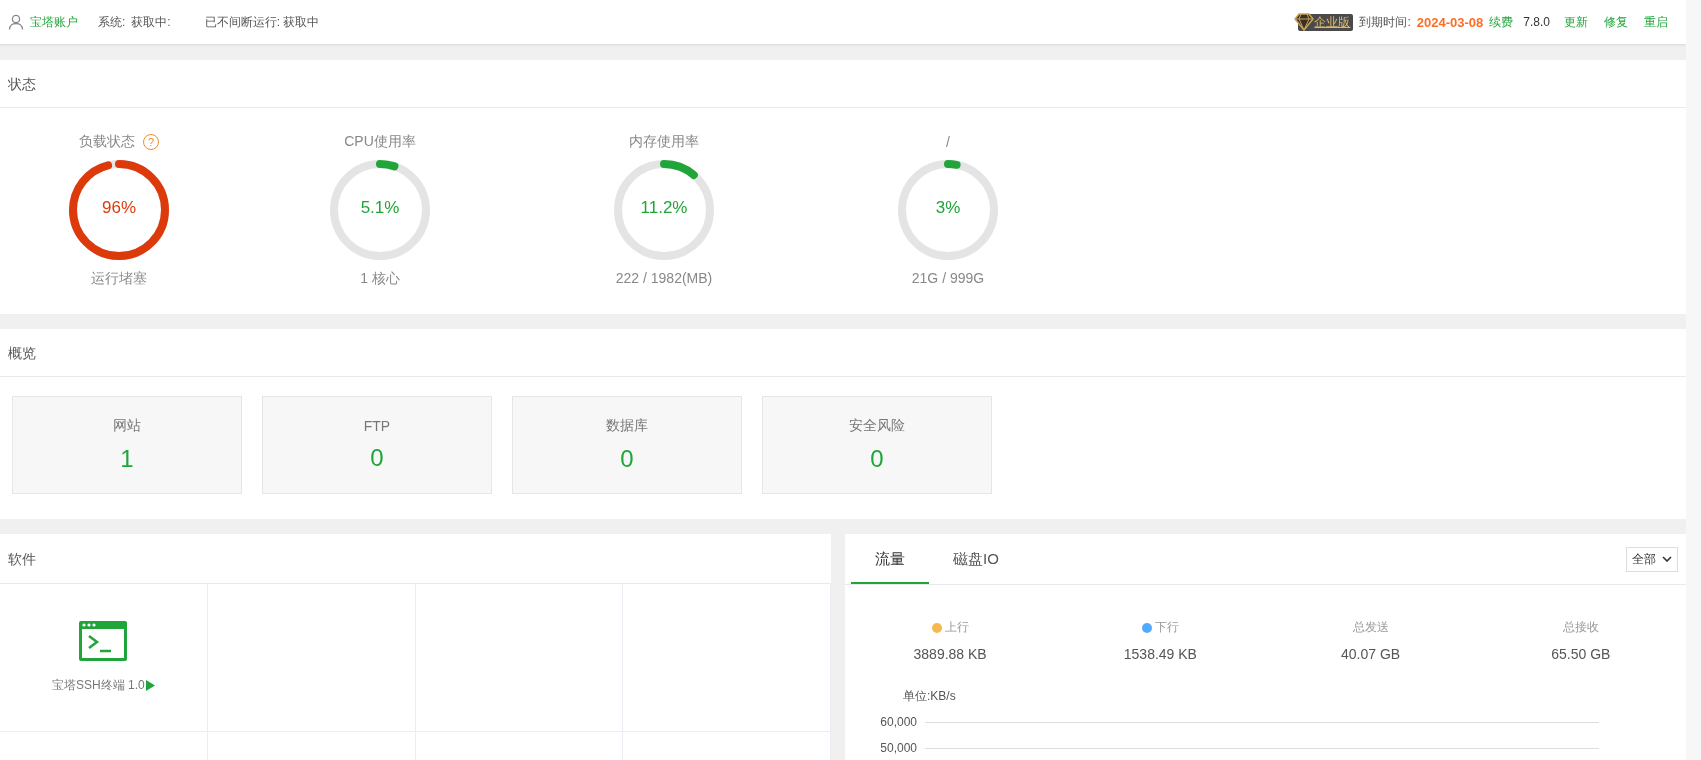  I want to click on gauge-caption: 1 核心, so click(380, 279).